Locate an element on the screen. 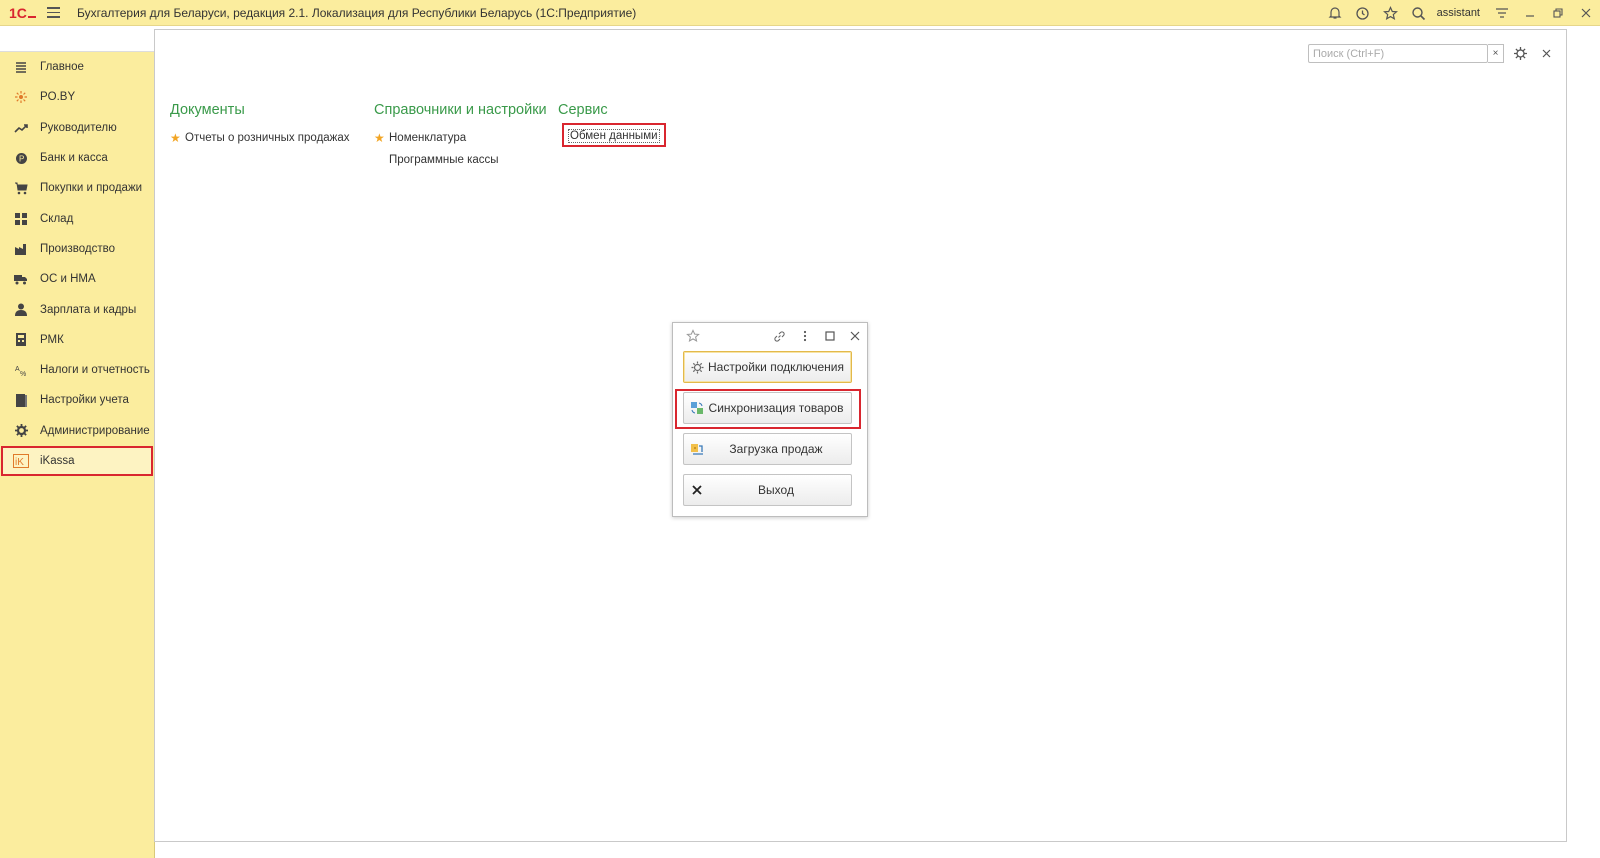  main-menu-button is located at coordinates (55, 13).